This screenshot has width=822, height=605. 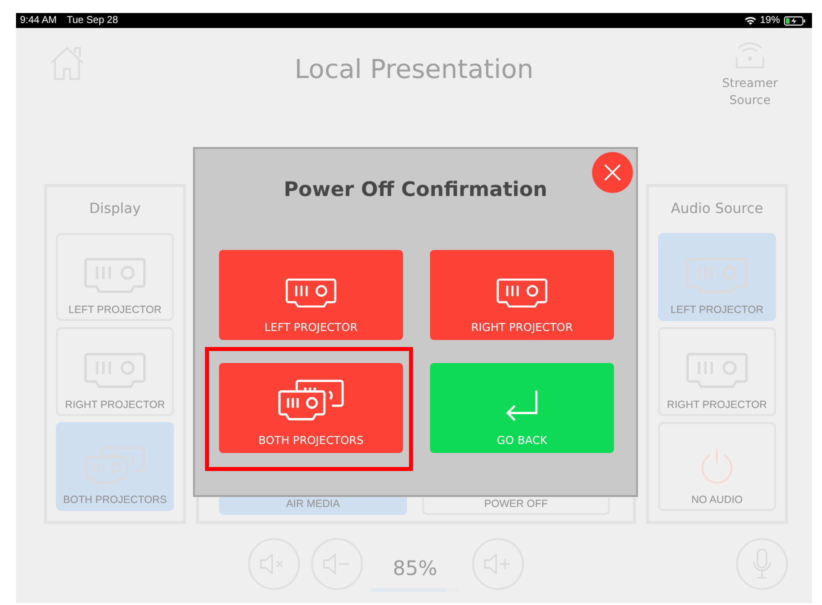 I want to click on dialog-title: Power Off Confirmation, so click(x=415, y=189).